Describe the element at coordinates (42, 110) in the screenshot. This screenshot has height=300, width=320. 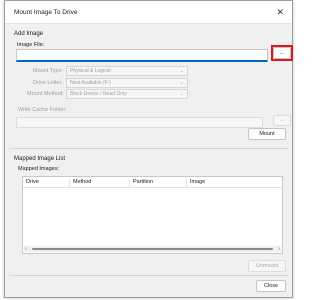
I see `write-cache-label: Write Cache Folder:` at that location.